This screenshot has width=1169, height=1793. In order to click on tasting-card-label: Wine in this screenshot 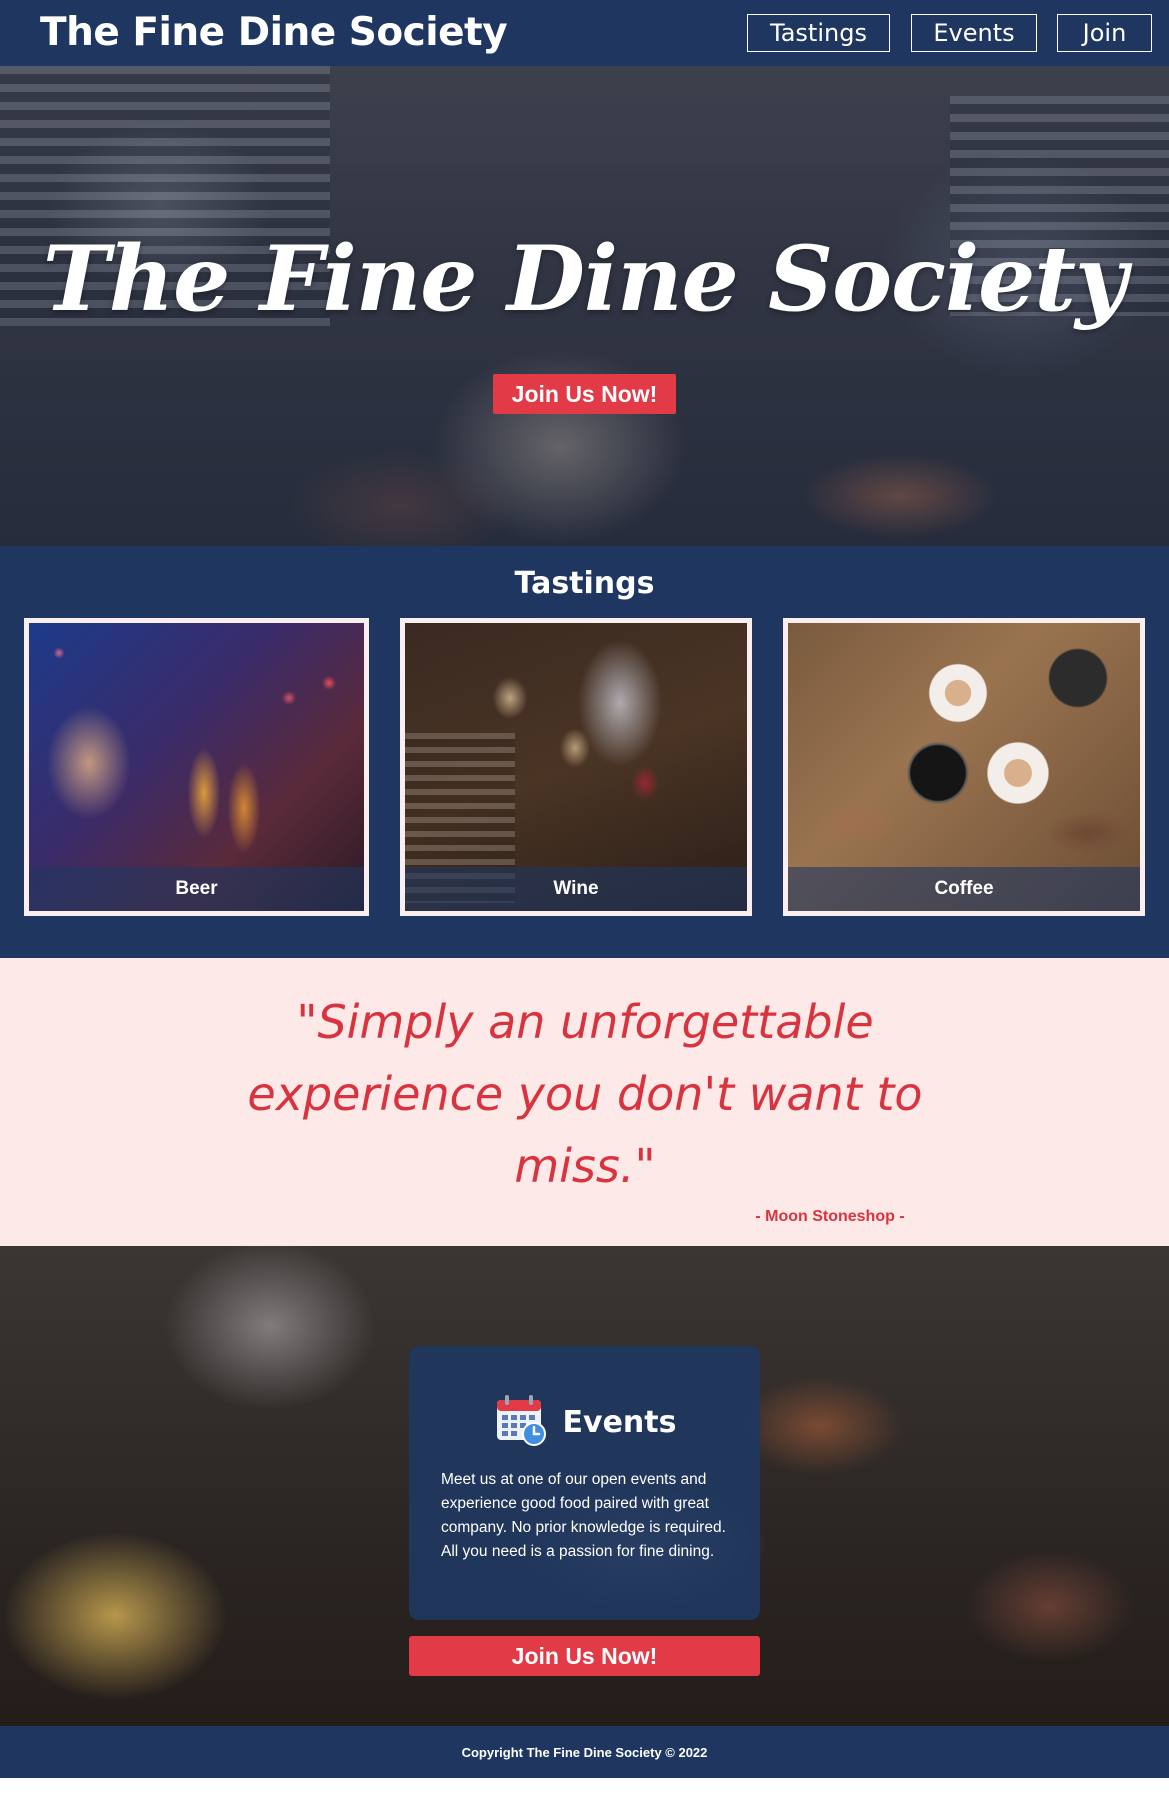, I will do `click(576, 889)`.